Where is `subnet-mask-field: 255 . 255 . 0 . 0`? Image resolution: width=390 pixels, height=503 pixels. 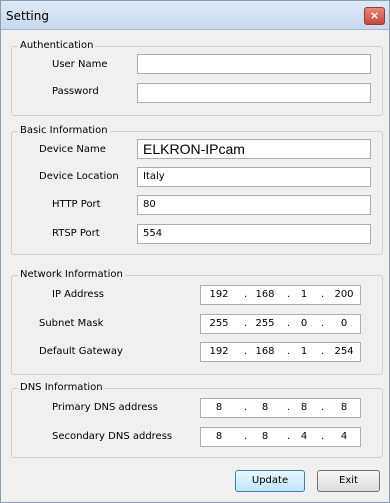
subnet-mask-field: 255 . 255 . 0 . 0 is located at coordinates (280, 324).